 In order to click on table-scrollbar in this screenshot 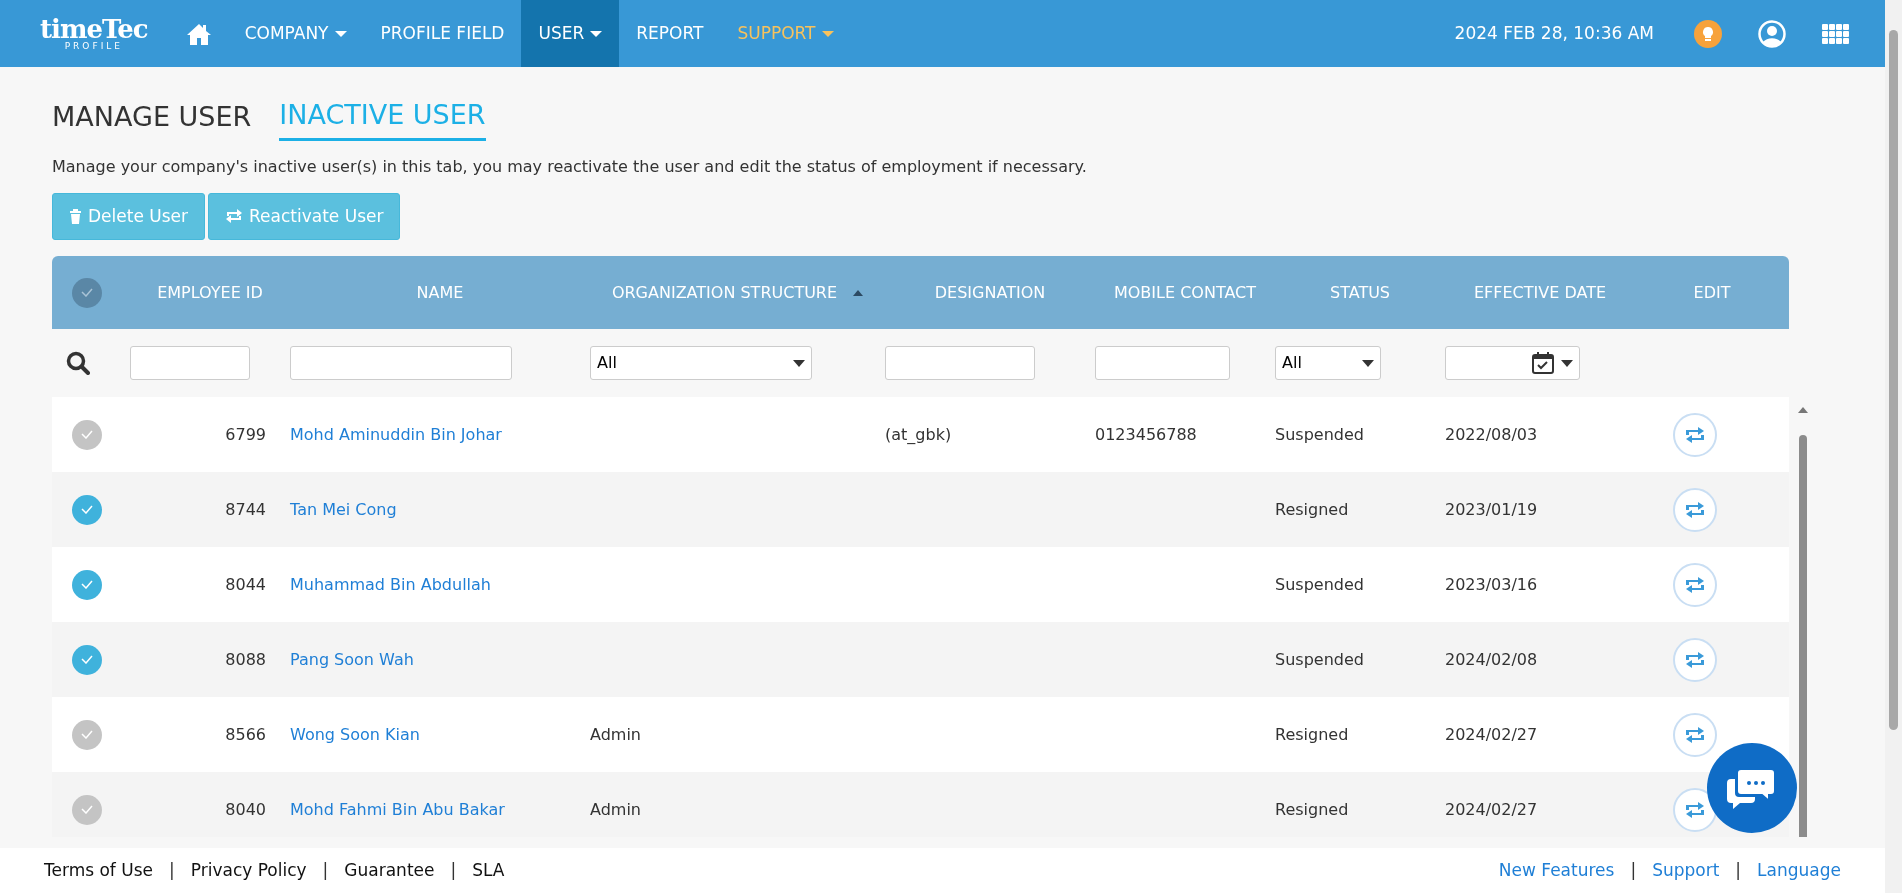, I will do `click(1803, 621)`.